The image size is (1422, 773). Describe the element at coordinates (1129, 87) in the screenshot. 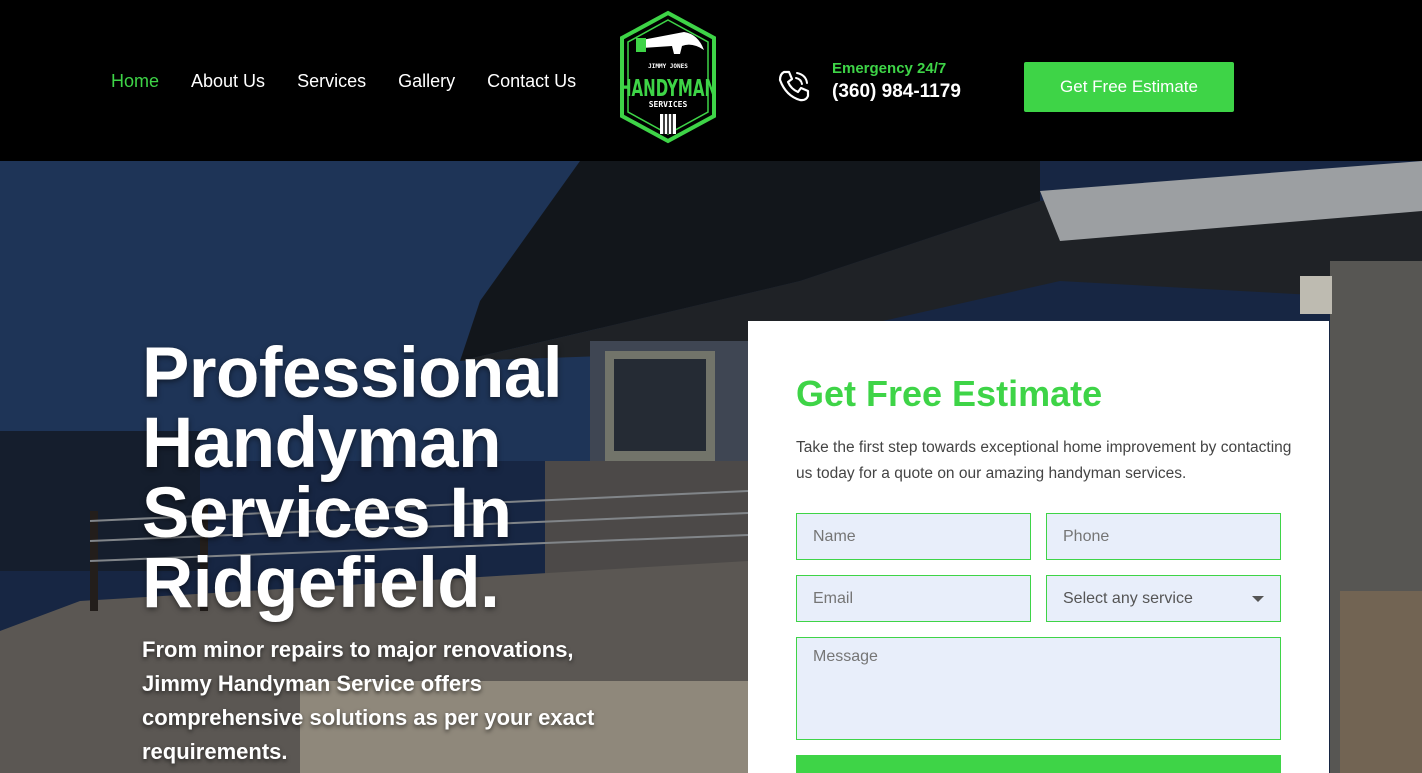

I see `get-free-estimate-button: Get Free Estimate` at that location.